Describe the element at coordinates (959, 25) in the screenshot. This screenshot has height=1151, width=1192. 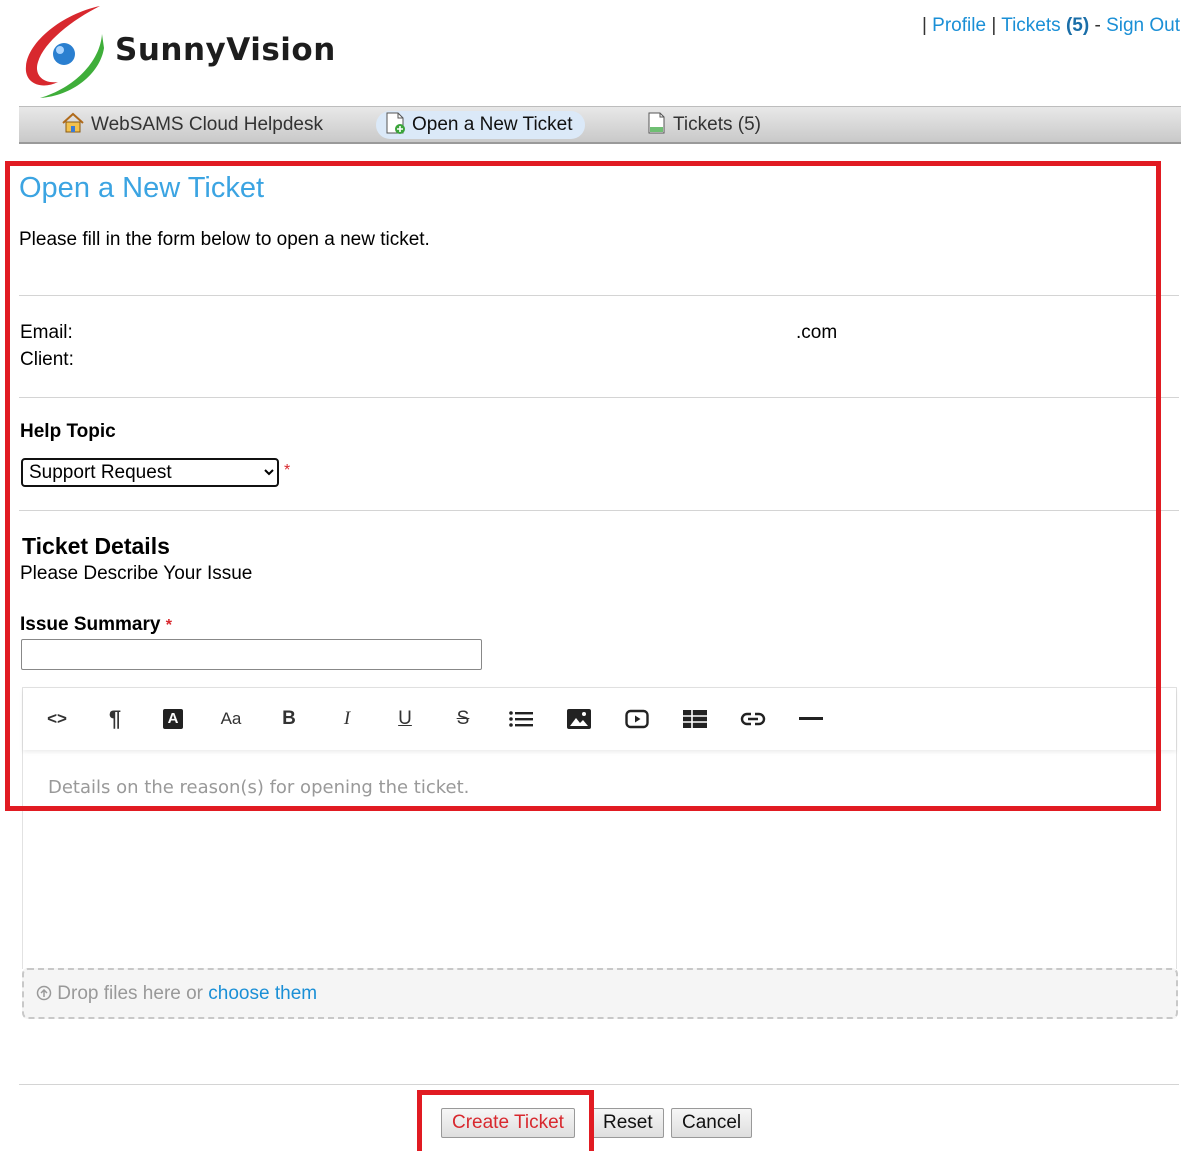
I see `profile-link: Profile` at that location.